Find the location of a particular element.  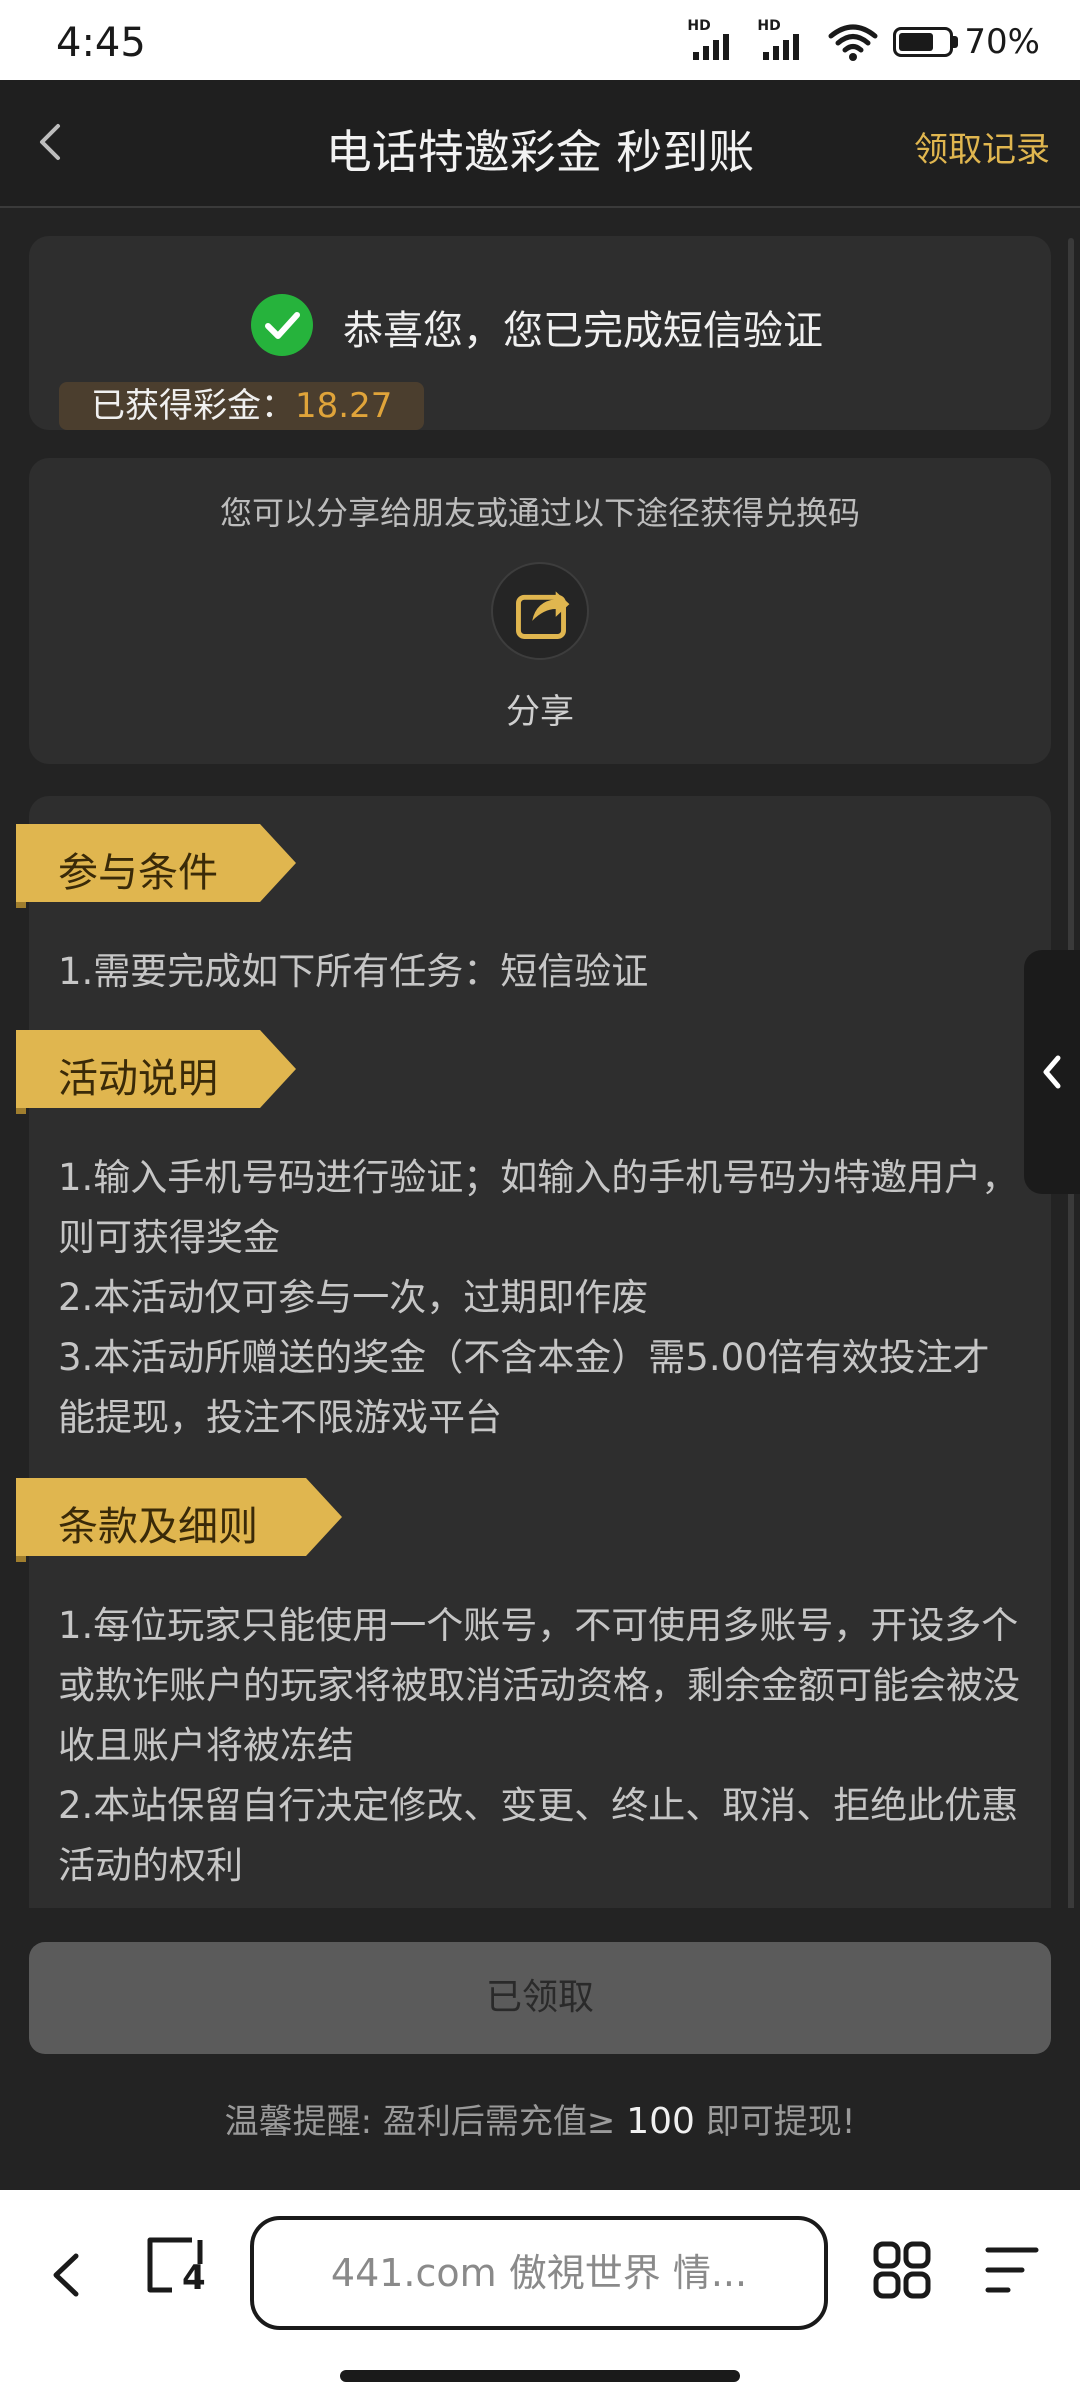

section-tag-conditions: 参与条件 is located at coordinates (156, 863).